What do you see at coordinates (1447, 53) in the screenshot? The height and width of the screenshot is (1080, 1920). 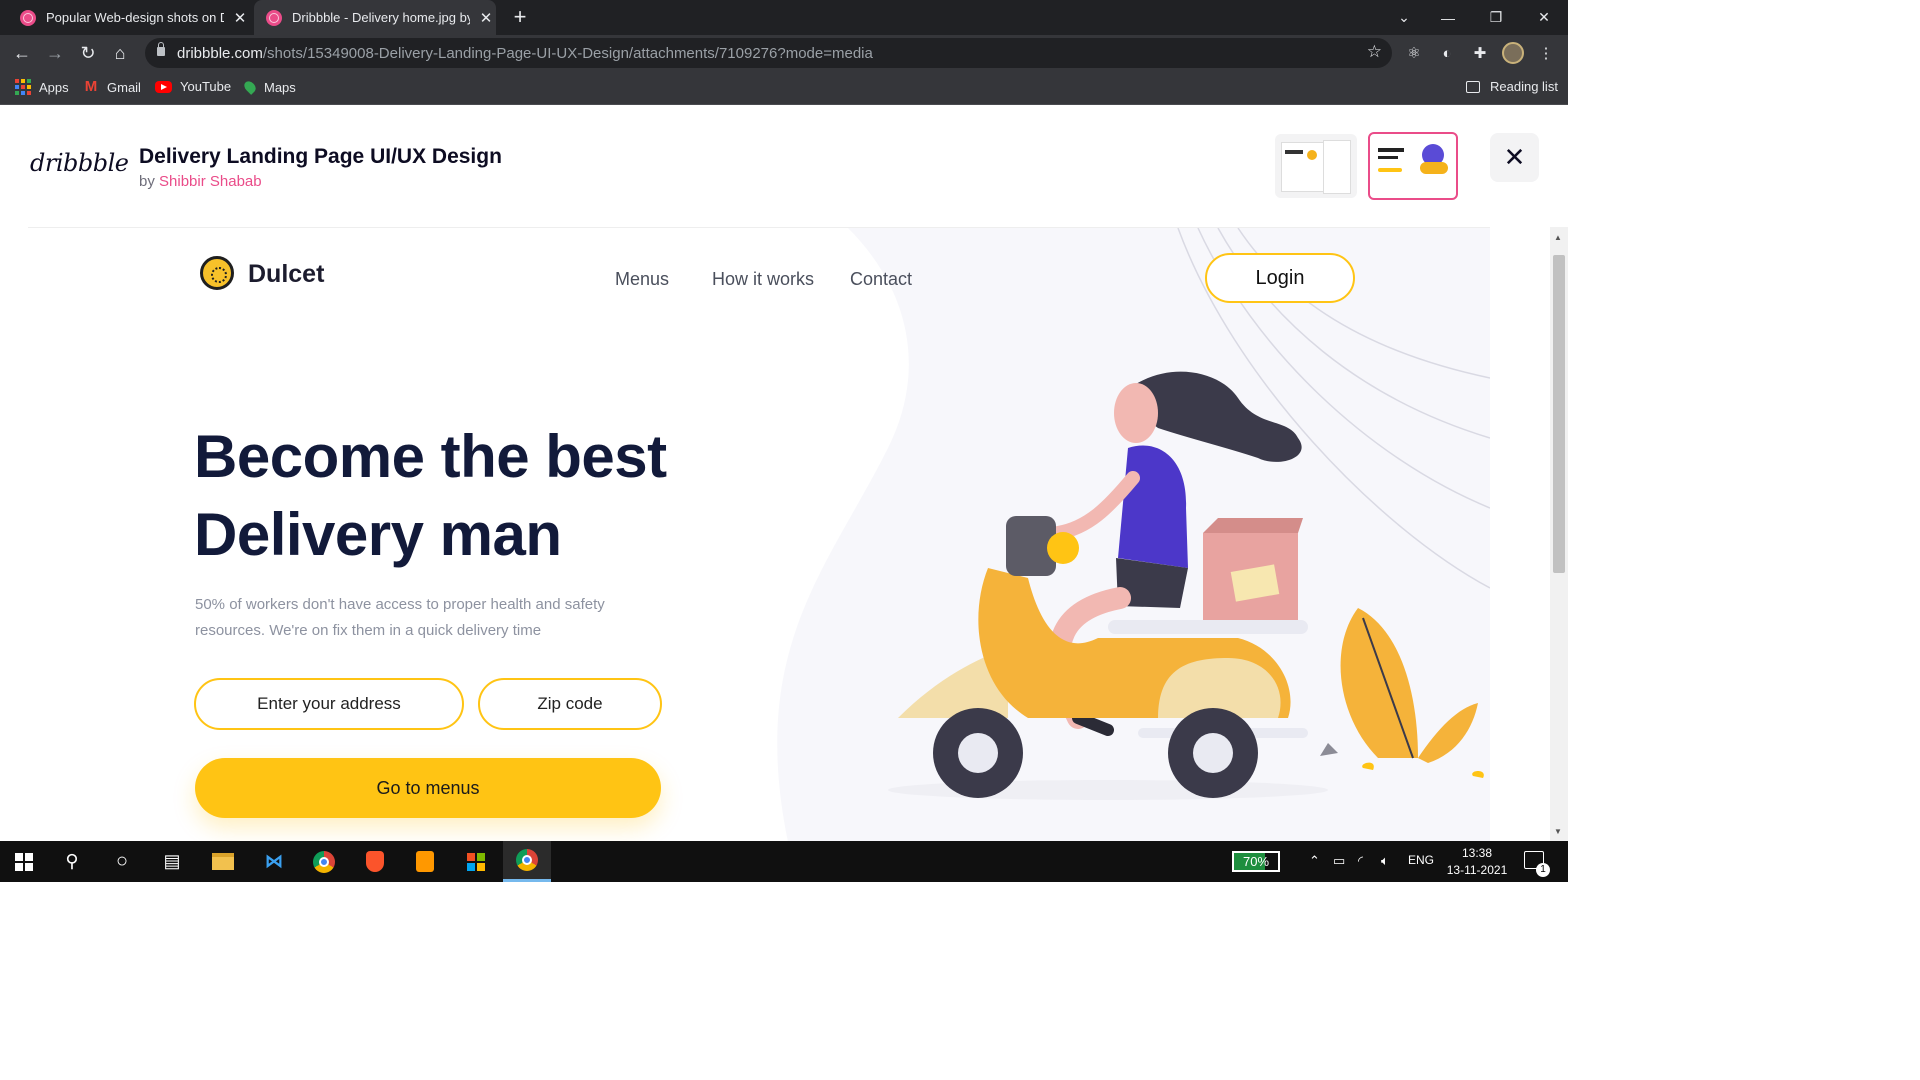 I see `extension-icon: ◐` at bounding box center [1447, 53].